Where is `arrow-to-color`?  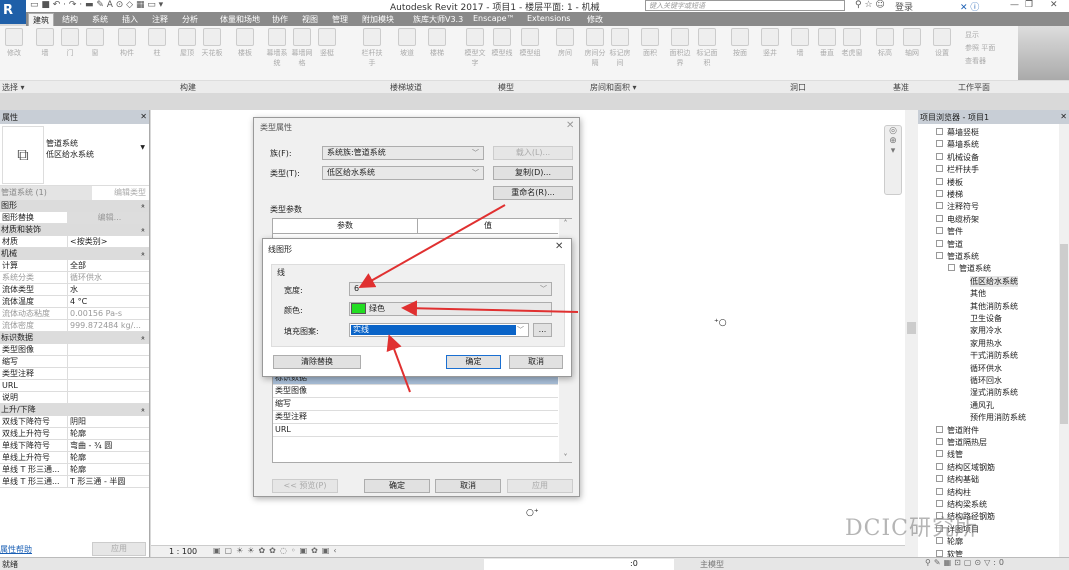
arrow-to-color is located at coordinates (490, 308).